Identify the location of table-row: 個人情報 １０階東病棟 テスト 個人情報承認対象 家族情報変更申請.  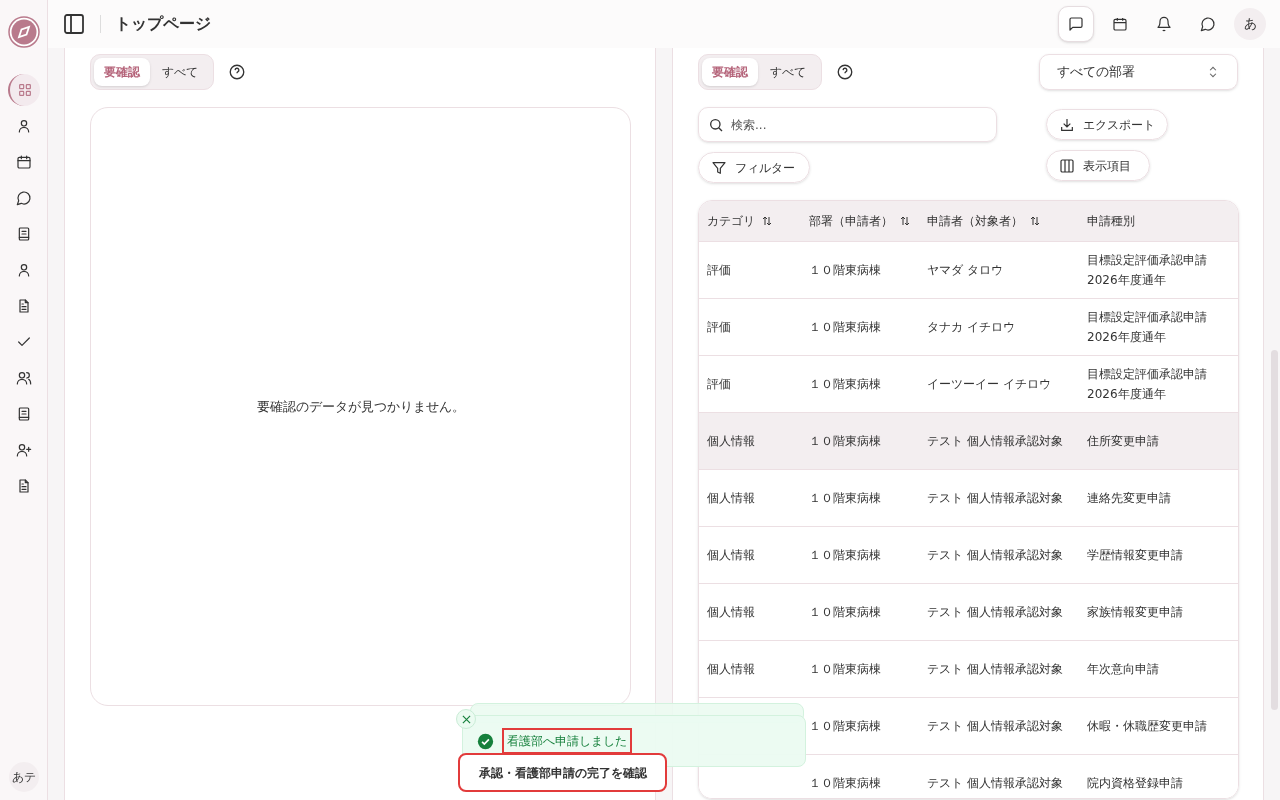
(968, 612).